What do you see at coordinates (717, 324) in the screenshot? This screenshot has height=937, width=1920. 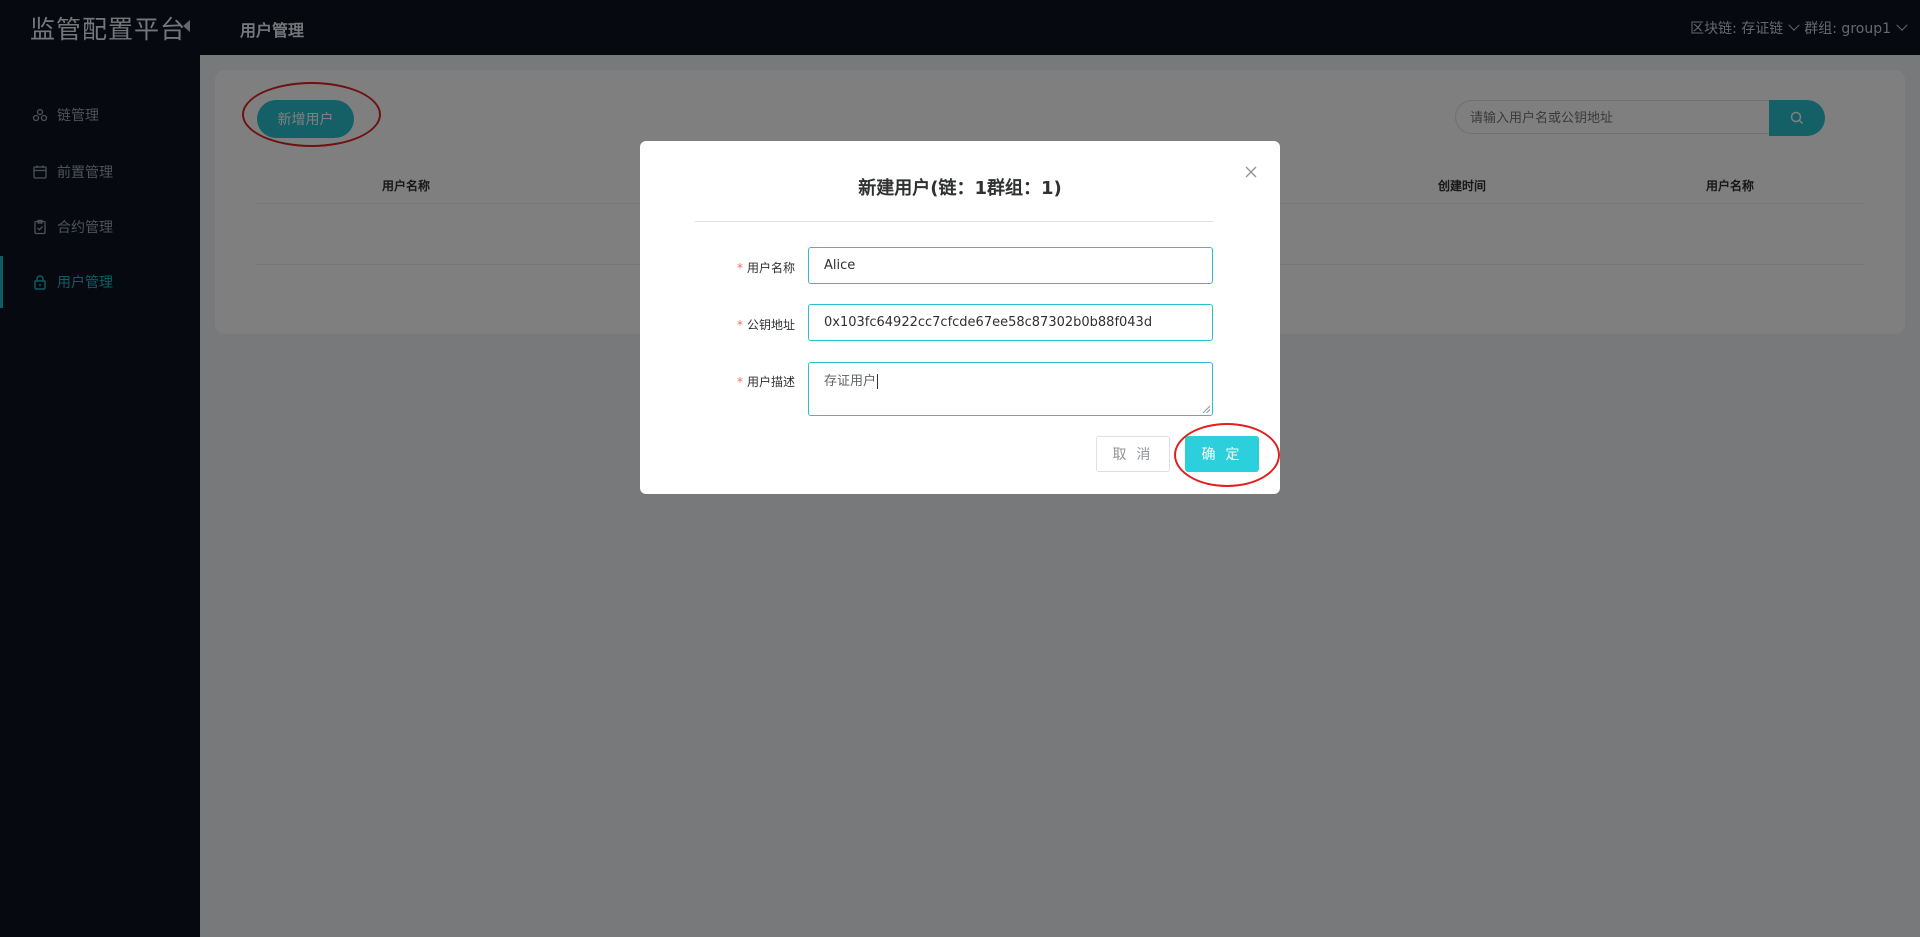 I see `public-key-label: * 公钥地址` at bounding box center [717, 324].